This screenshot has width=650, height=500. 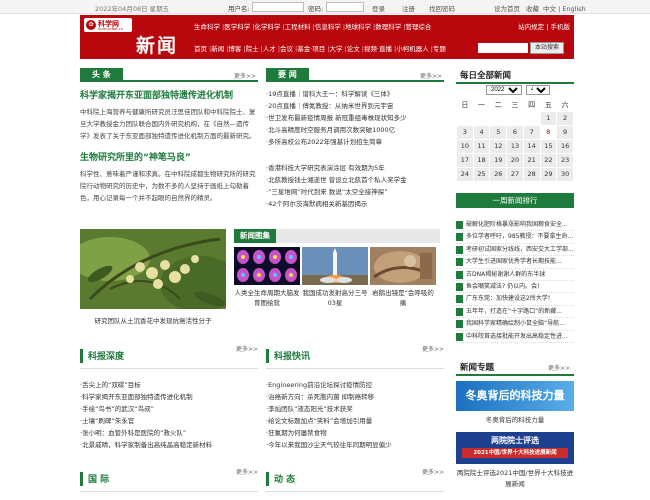 I want to click on discipline-nav-item: 工程材料, so click(x=298, y=27).